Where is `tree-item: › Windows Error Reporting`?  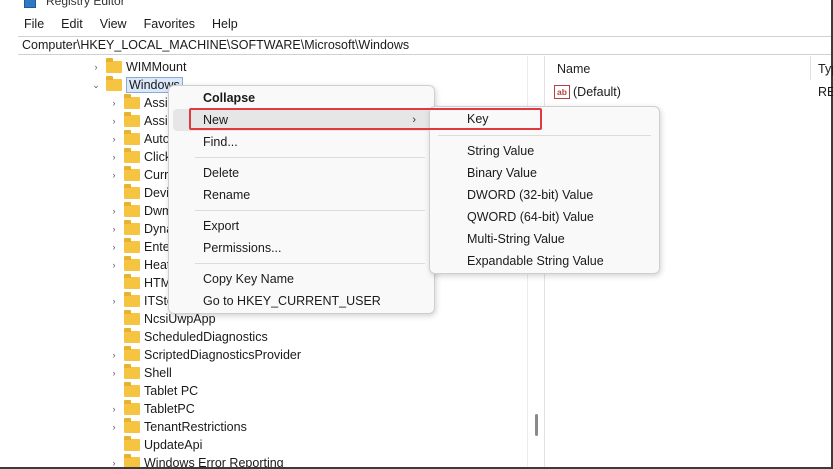
tree-item: › Windows Error Reporting is located at coordinates (196, 460).